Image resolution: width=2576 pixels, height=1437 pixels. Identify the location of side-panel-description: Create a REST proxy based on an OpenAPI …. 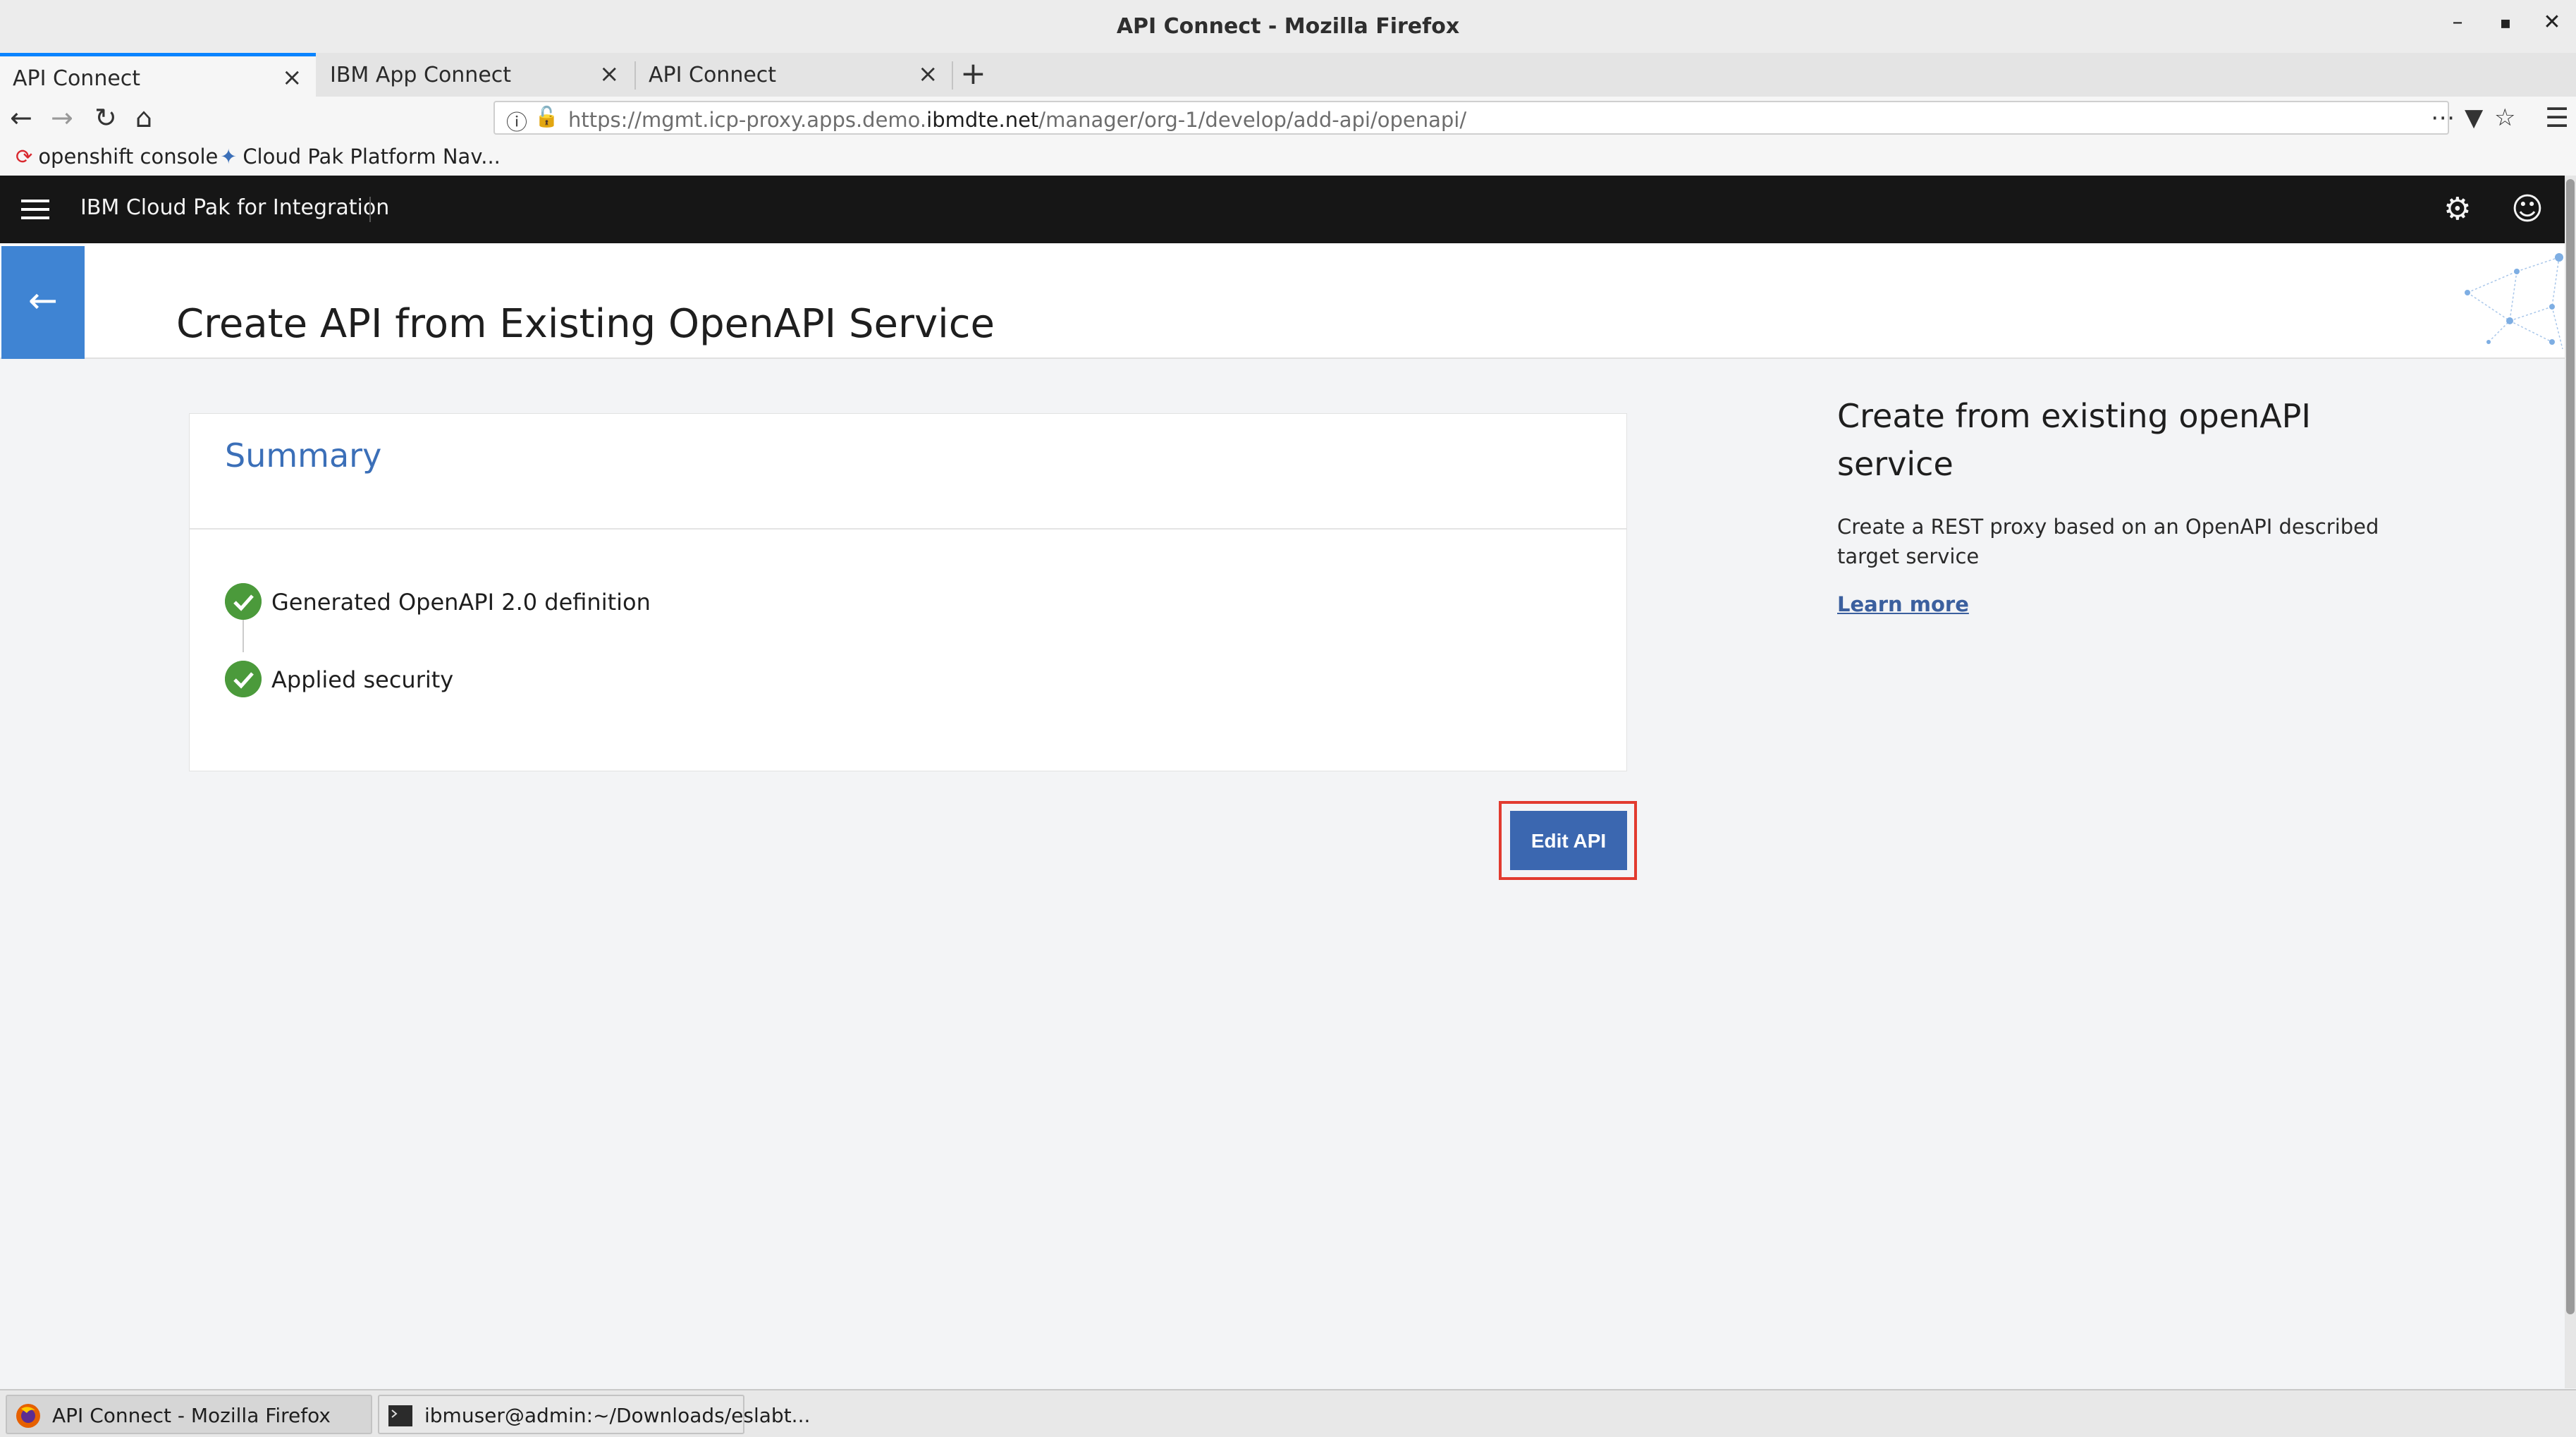
(2108, 542).